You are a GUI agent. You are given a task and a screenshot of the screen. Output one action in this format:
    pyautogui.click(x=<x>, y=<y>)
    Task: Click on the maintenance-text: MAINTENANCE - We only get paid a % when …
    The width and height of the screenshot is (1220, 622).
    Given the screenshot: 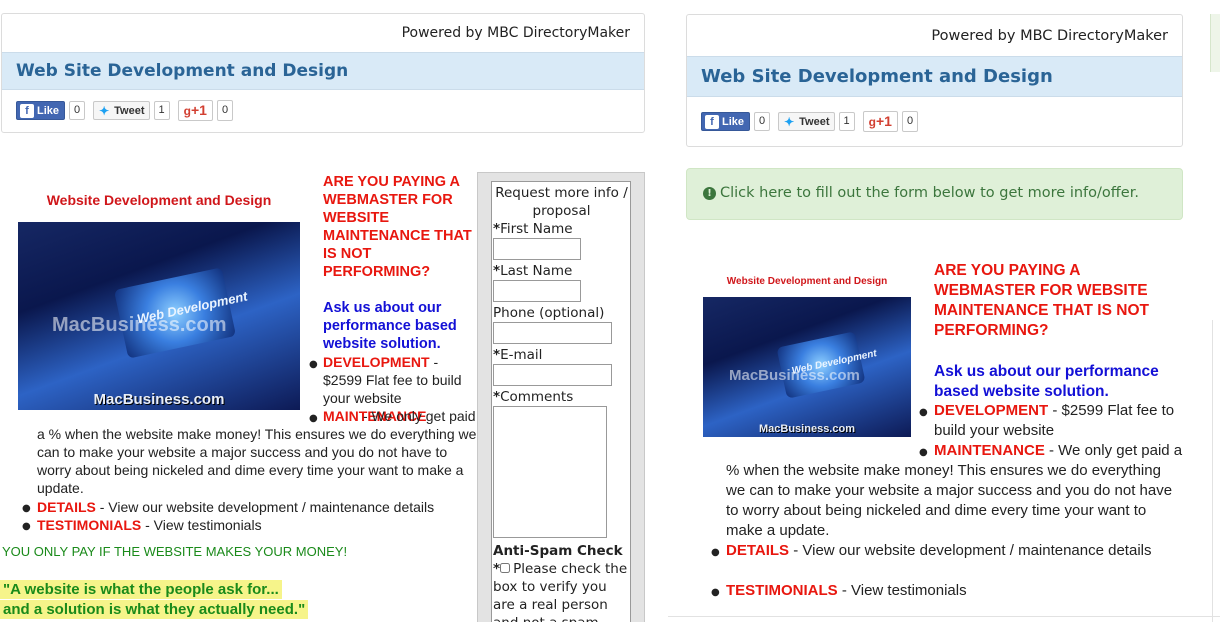 What is the action you would take?
    pyautogui.click(x=954, y=490)
    